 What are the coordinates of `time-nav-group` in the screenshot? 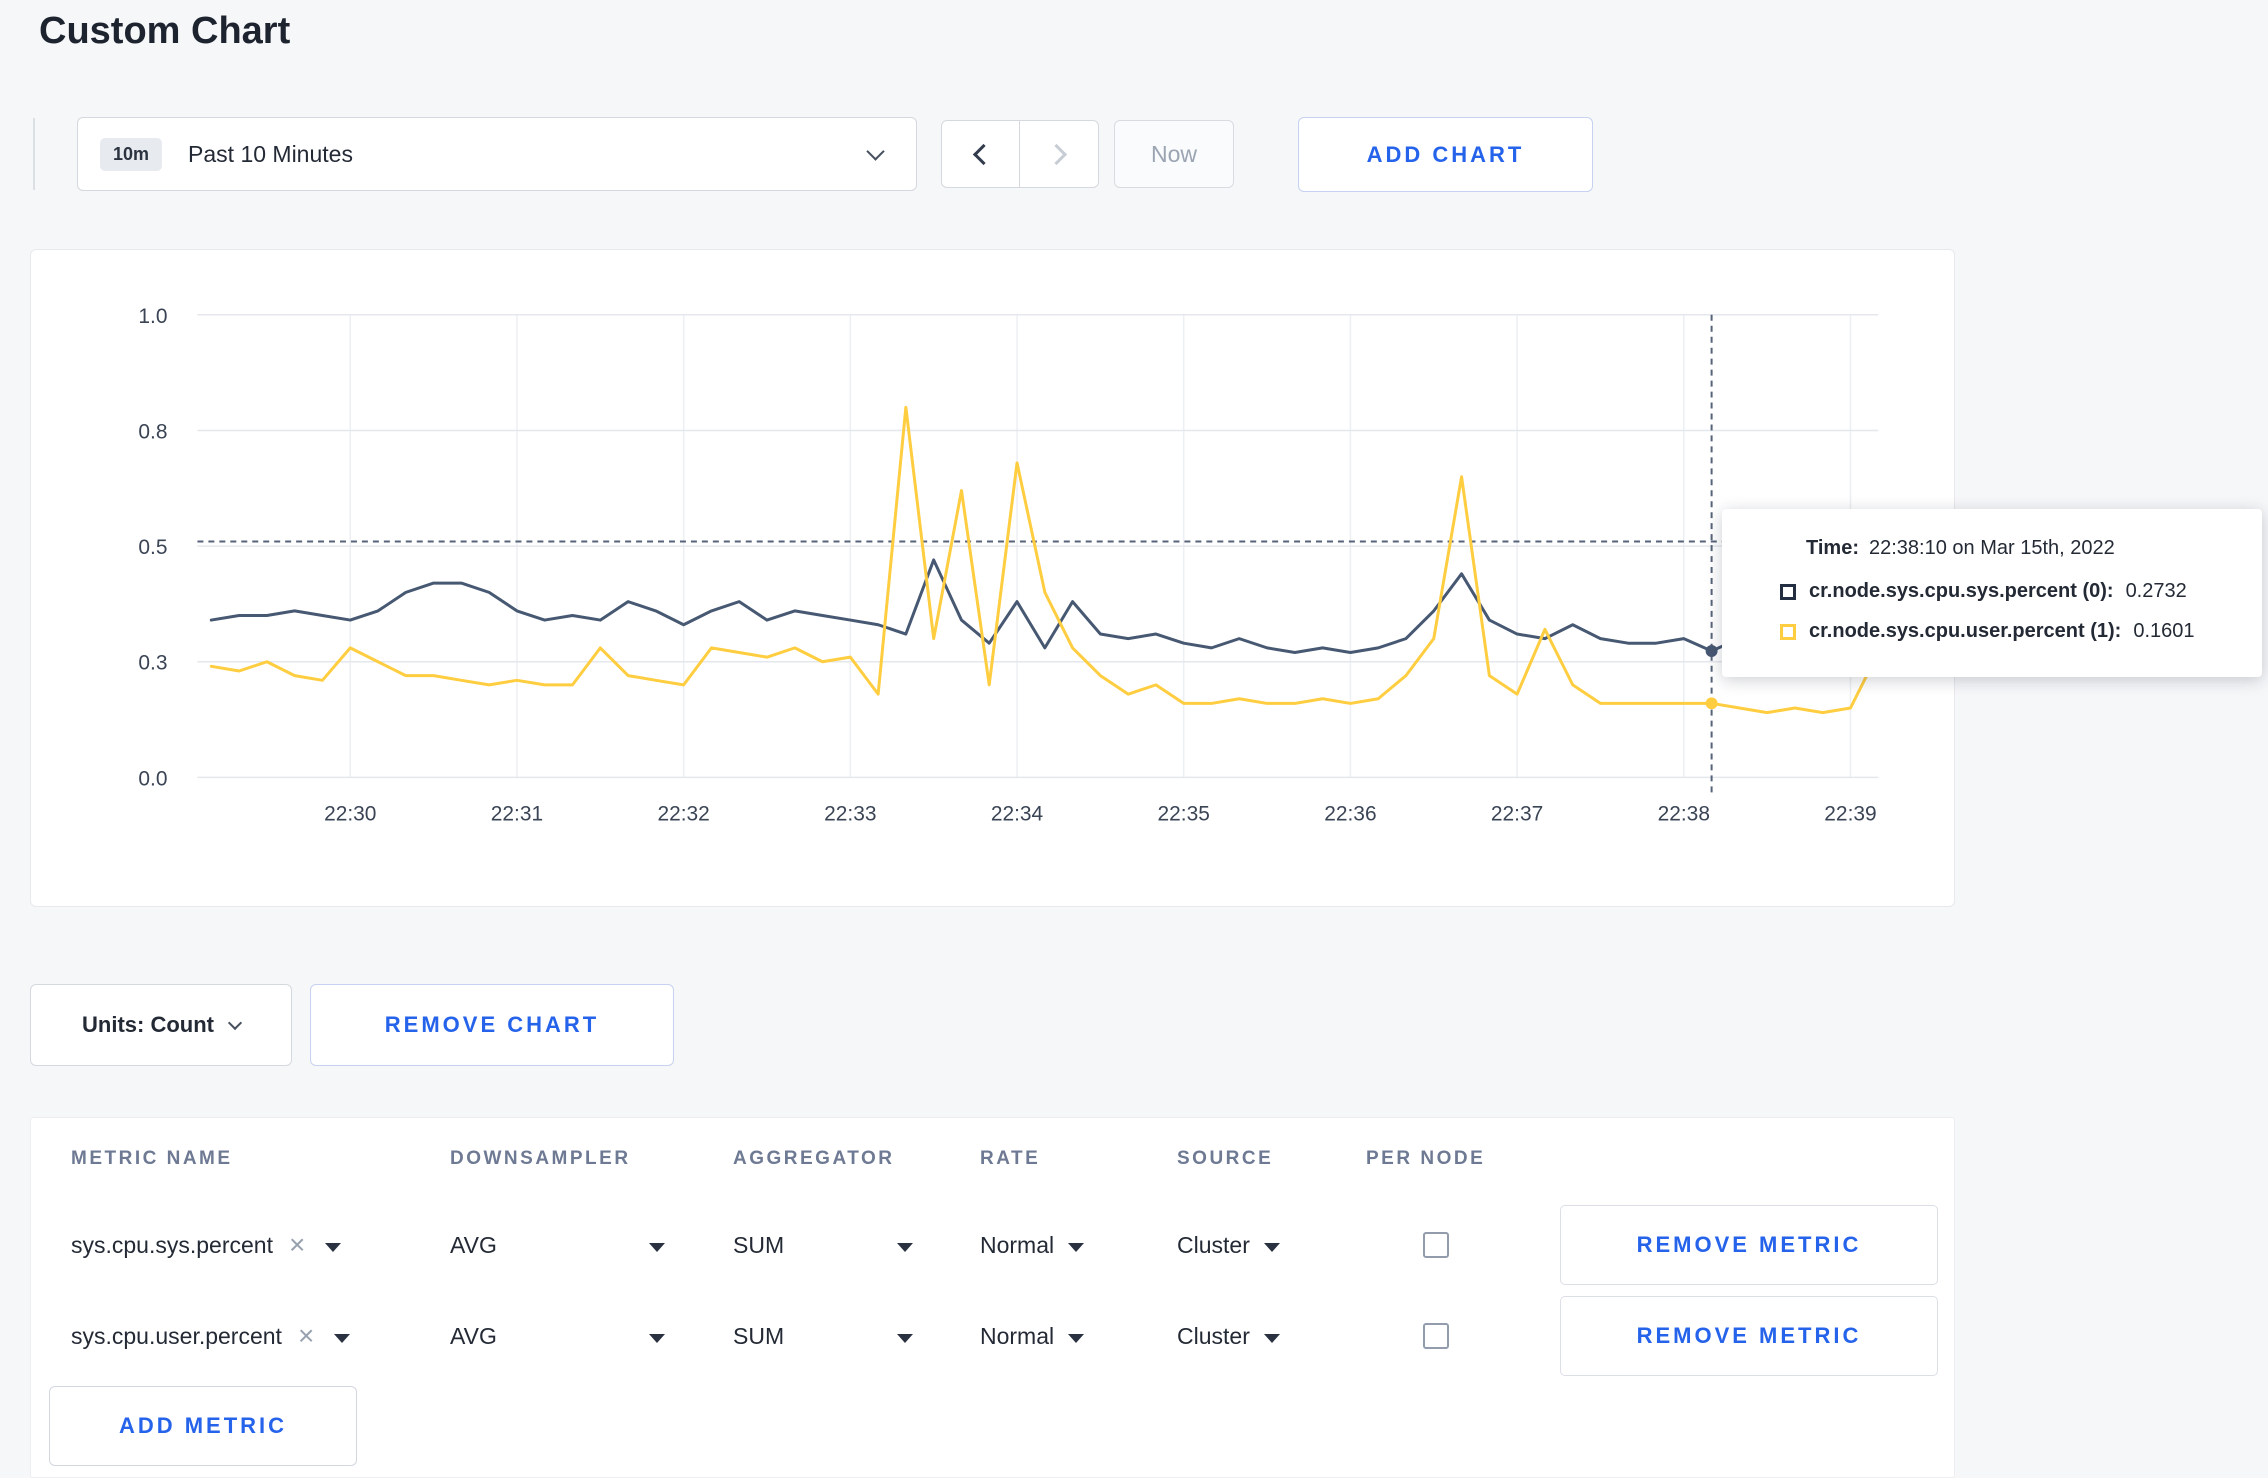 It's located at (1020, 154).